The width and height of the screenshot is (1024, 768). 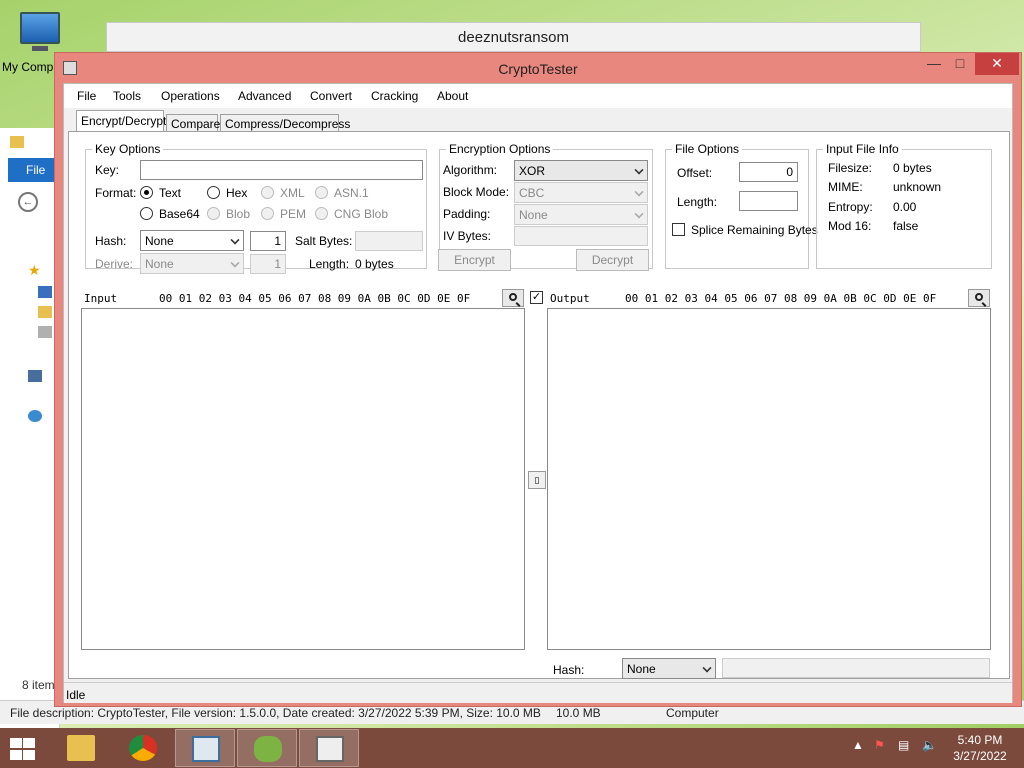 What do you see at coordinates (159, 241) in the screenshot?
I see `hash-select-value: None` at bounding box center [159, 241].